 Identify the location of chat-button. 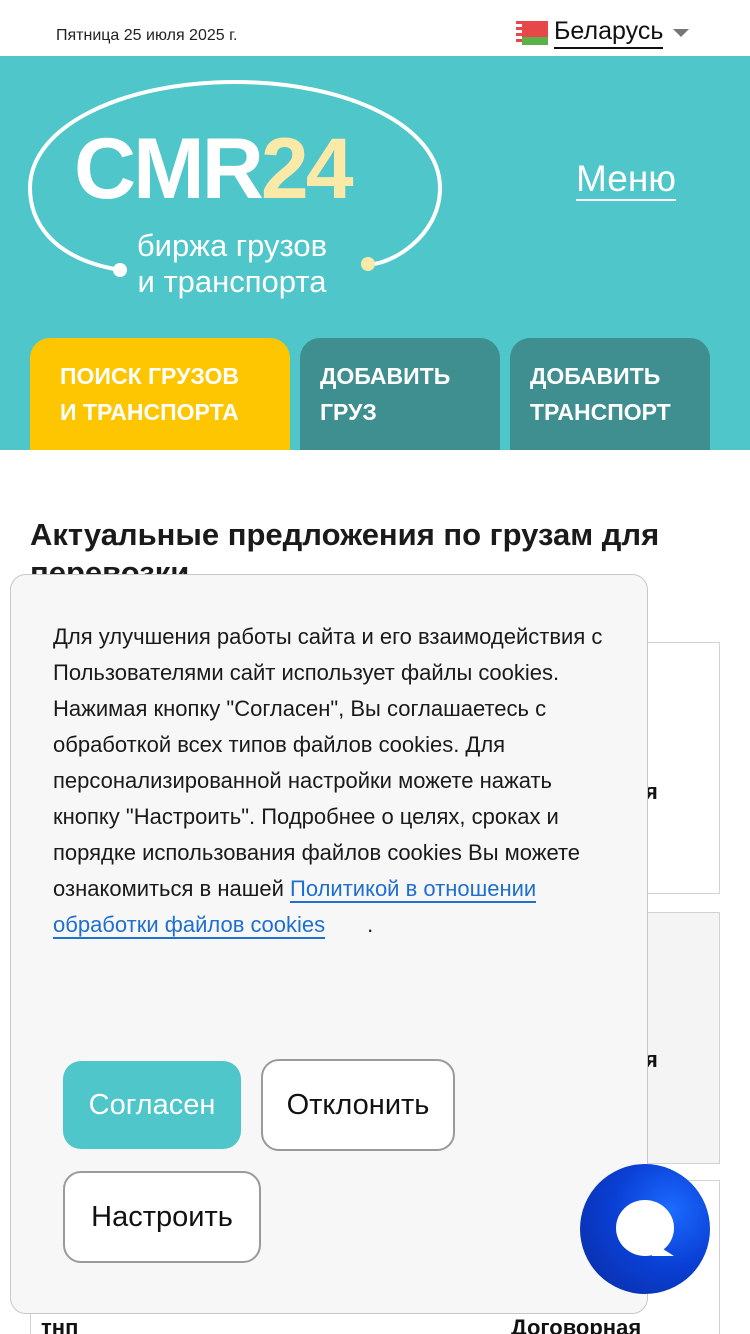
(645, 1229).